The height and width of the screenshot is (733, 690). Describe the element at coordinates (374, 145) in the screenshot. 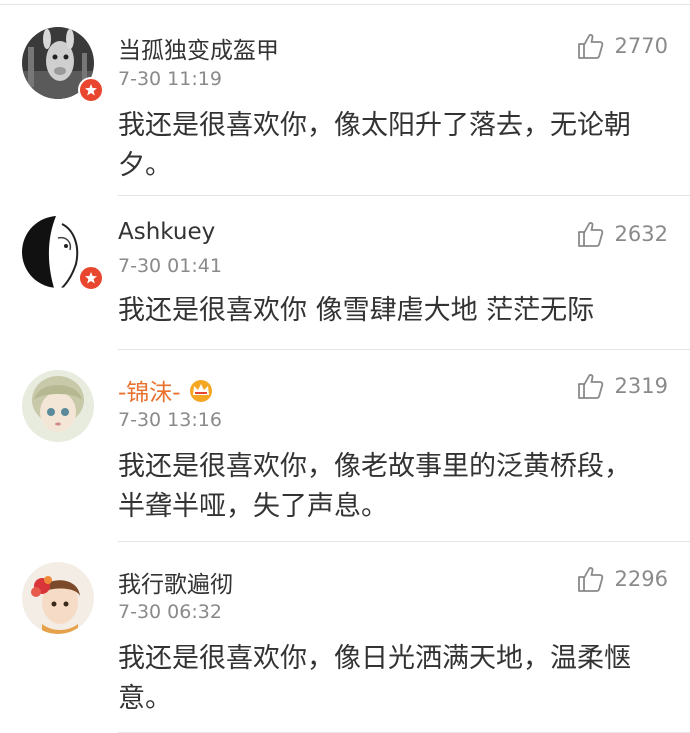

I see `comment-text: 我还是很喜欢你，像太阳升了落去，无论朝夕。` at that location.